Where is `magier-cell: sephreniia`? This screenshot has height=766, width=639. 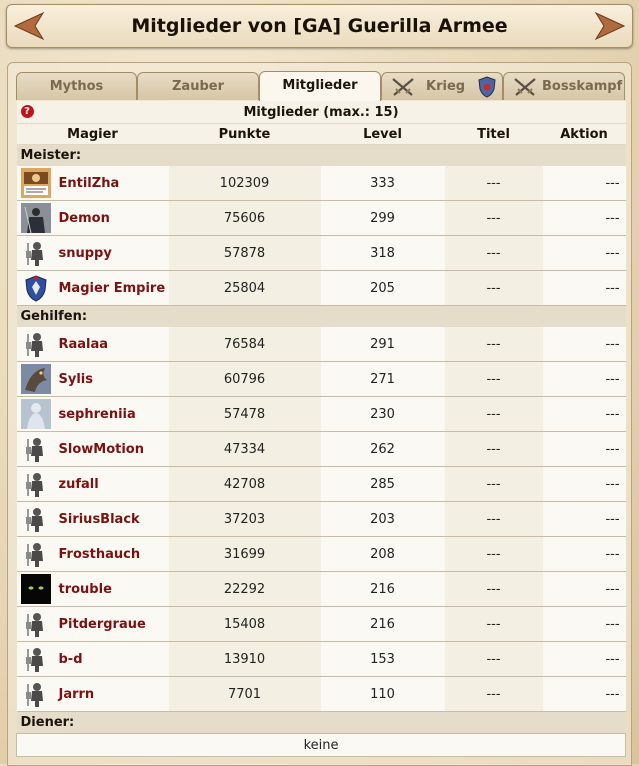
magier-cell: sephreniia is located at coordinates (92, 414).